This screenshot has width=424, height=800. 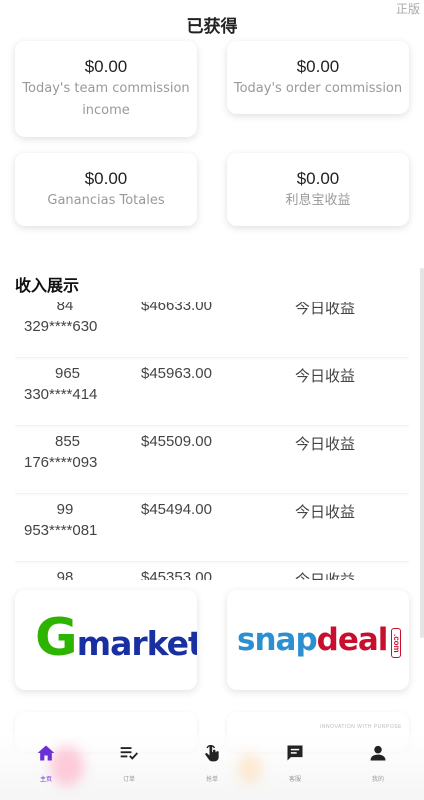 What do you see at coordinates (46, 753) in the screenshot?
I see `home-icon` at bounding box center [46, 753].